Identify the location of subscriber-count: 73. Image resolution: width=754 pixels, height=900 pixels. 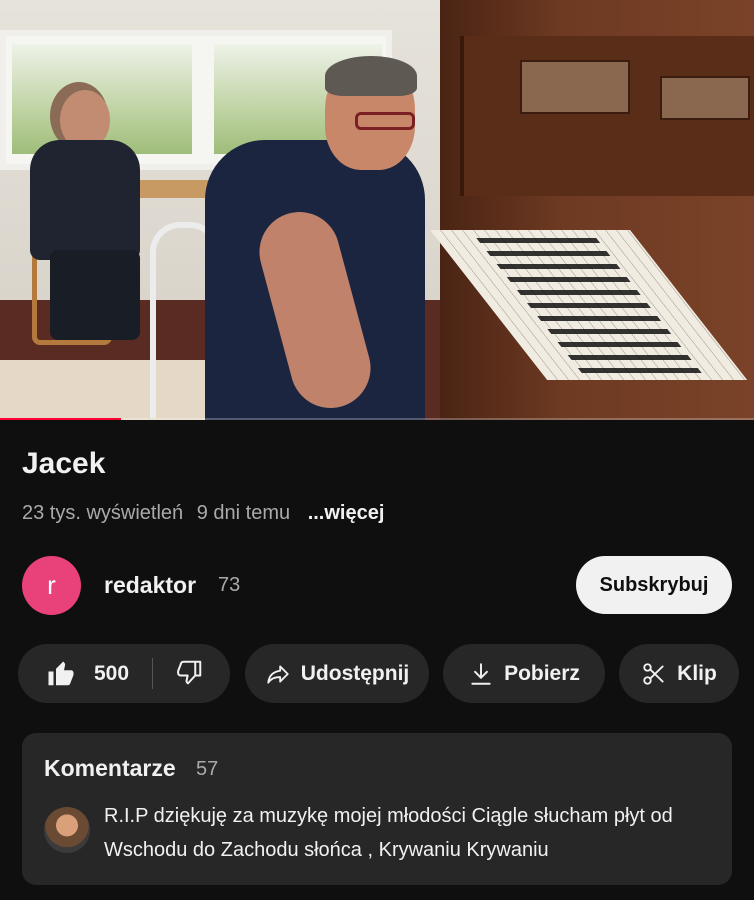
(229, 585).